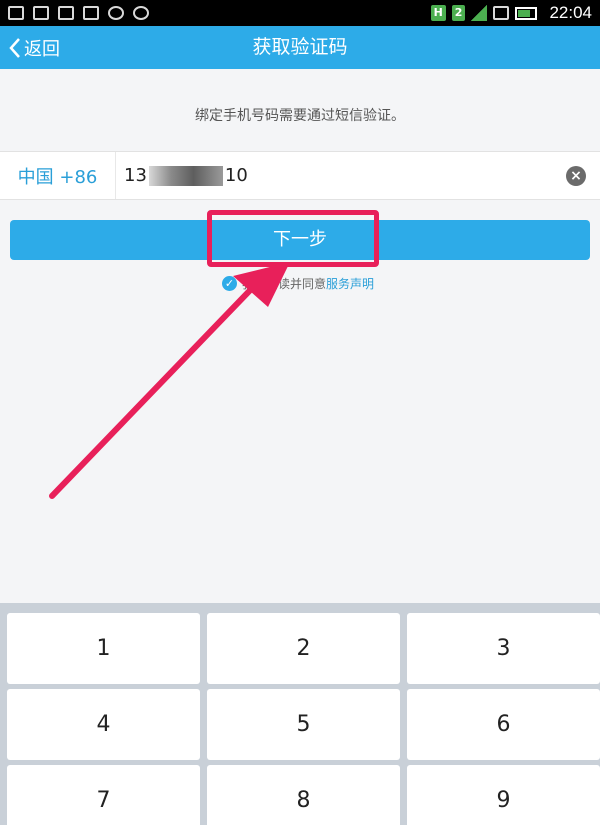 This screenshot has width=600, height=825. I want to click on wifi-icon, so click(501, 13).